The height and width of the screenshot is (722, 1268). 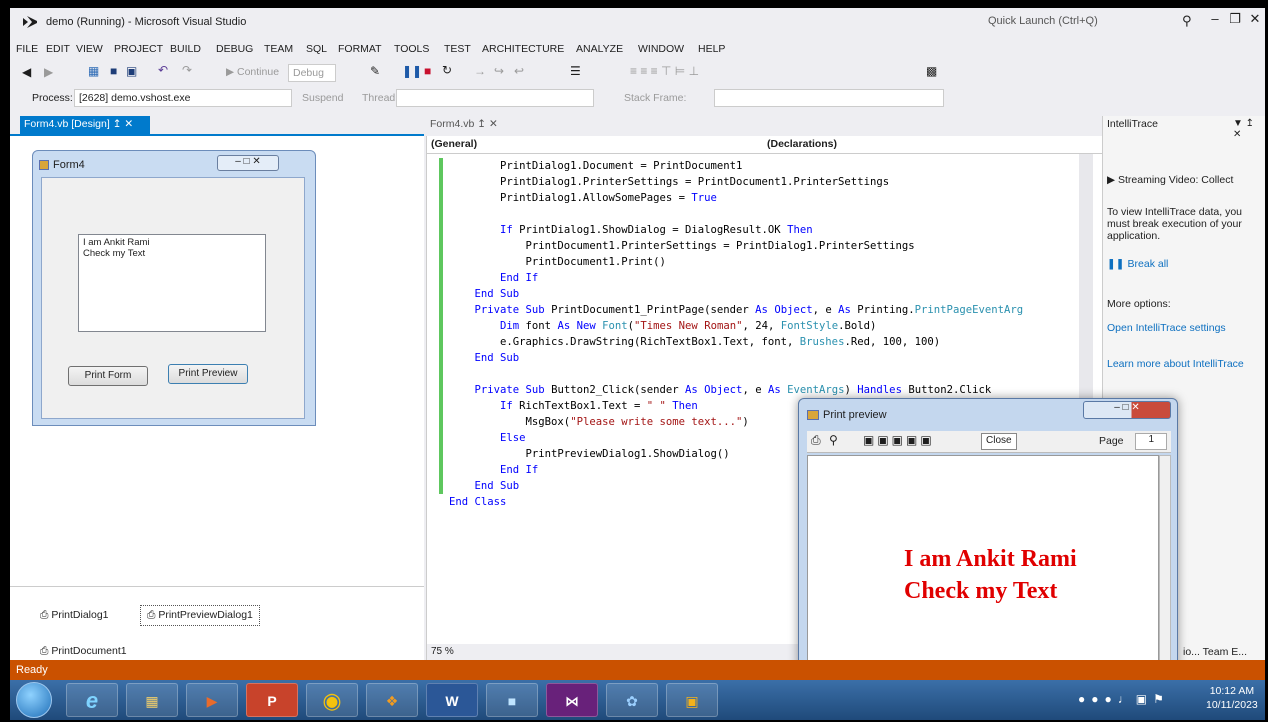 I want to click on intellitrace-title: IntelliTrace, so click(x=1132, y=124).